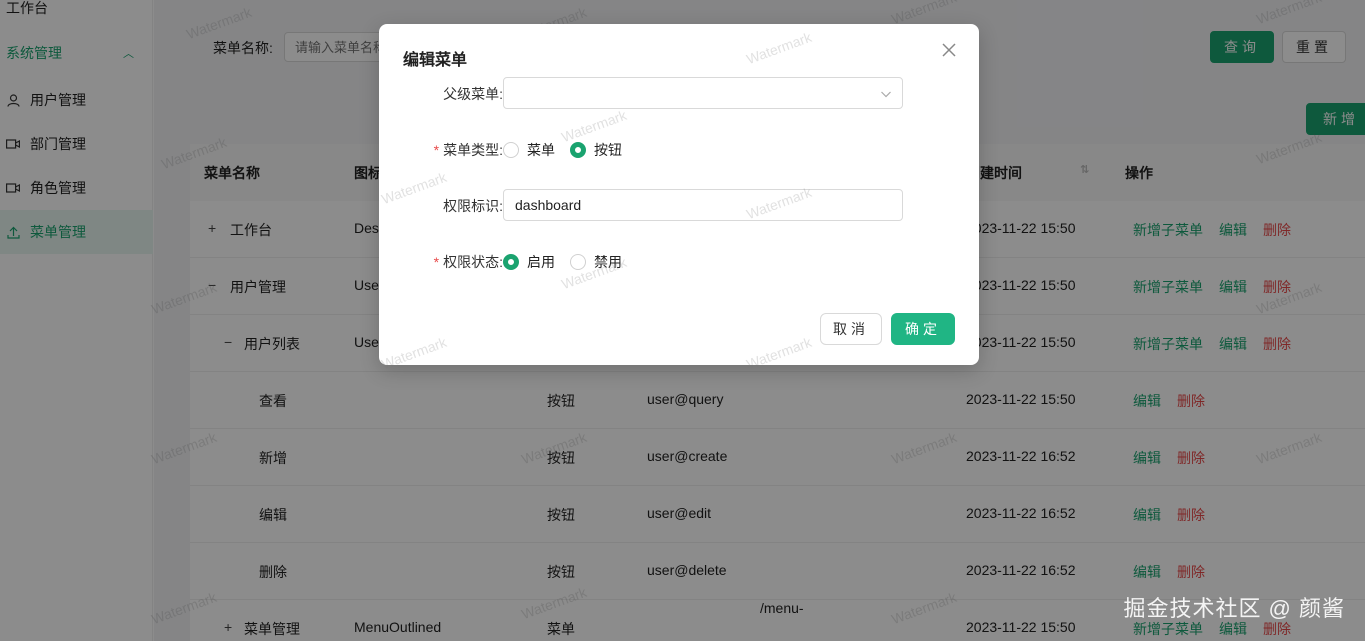  What do you see at coordinates (703, 205) in the screenshot?
I see `permission-key-input` at bounding box center [703, 205].